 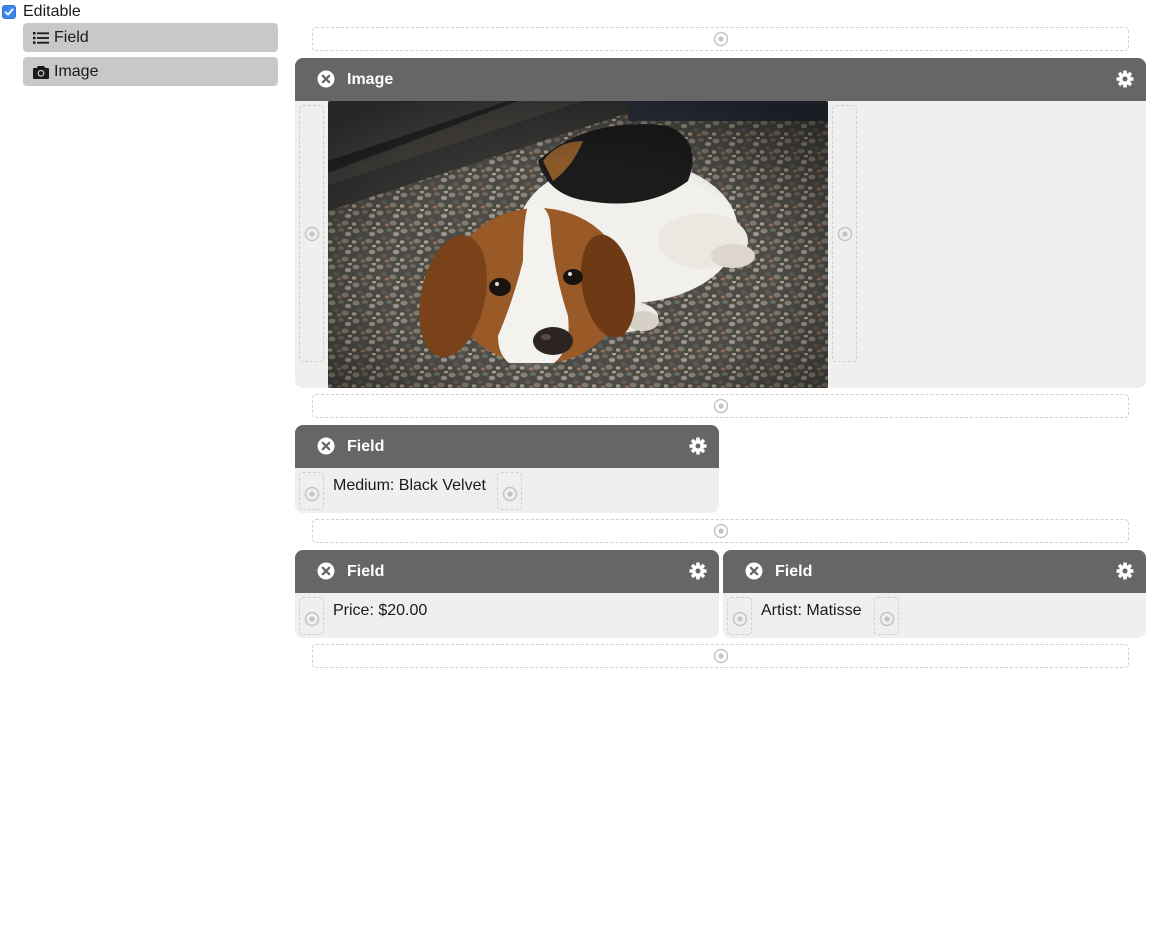 I want to click on drop-zone-after-medium, so click(x=720, y=531).